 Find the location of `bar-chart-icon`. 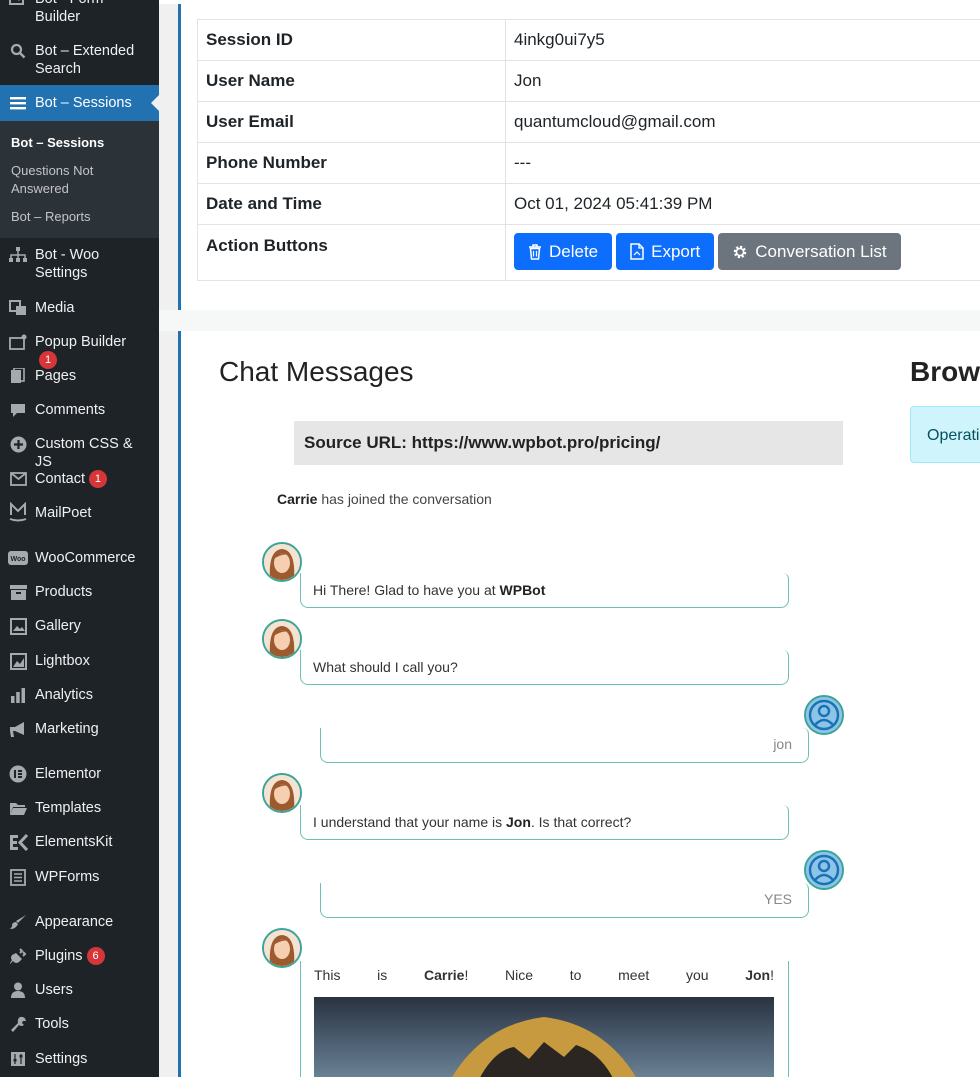

bar-chart-icon is located at coordinates (18, 695).